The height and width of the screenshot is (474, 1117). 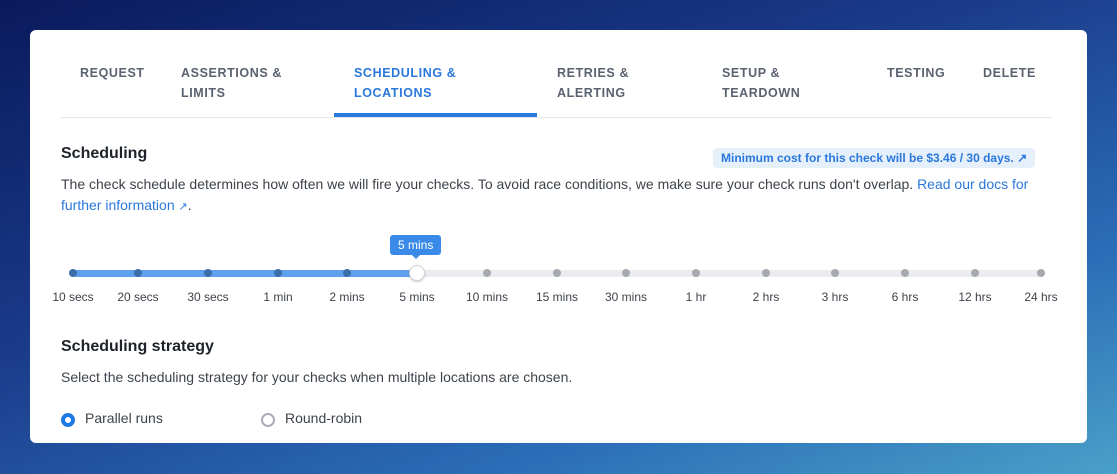 What do you see at coordinates (593, 83) in the screenshot?
I see `tab-retries-alerting: RETRIES & ALERTING` at bounding box center [593, 83].